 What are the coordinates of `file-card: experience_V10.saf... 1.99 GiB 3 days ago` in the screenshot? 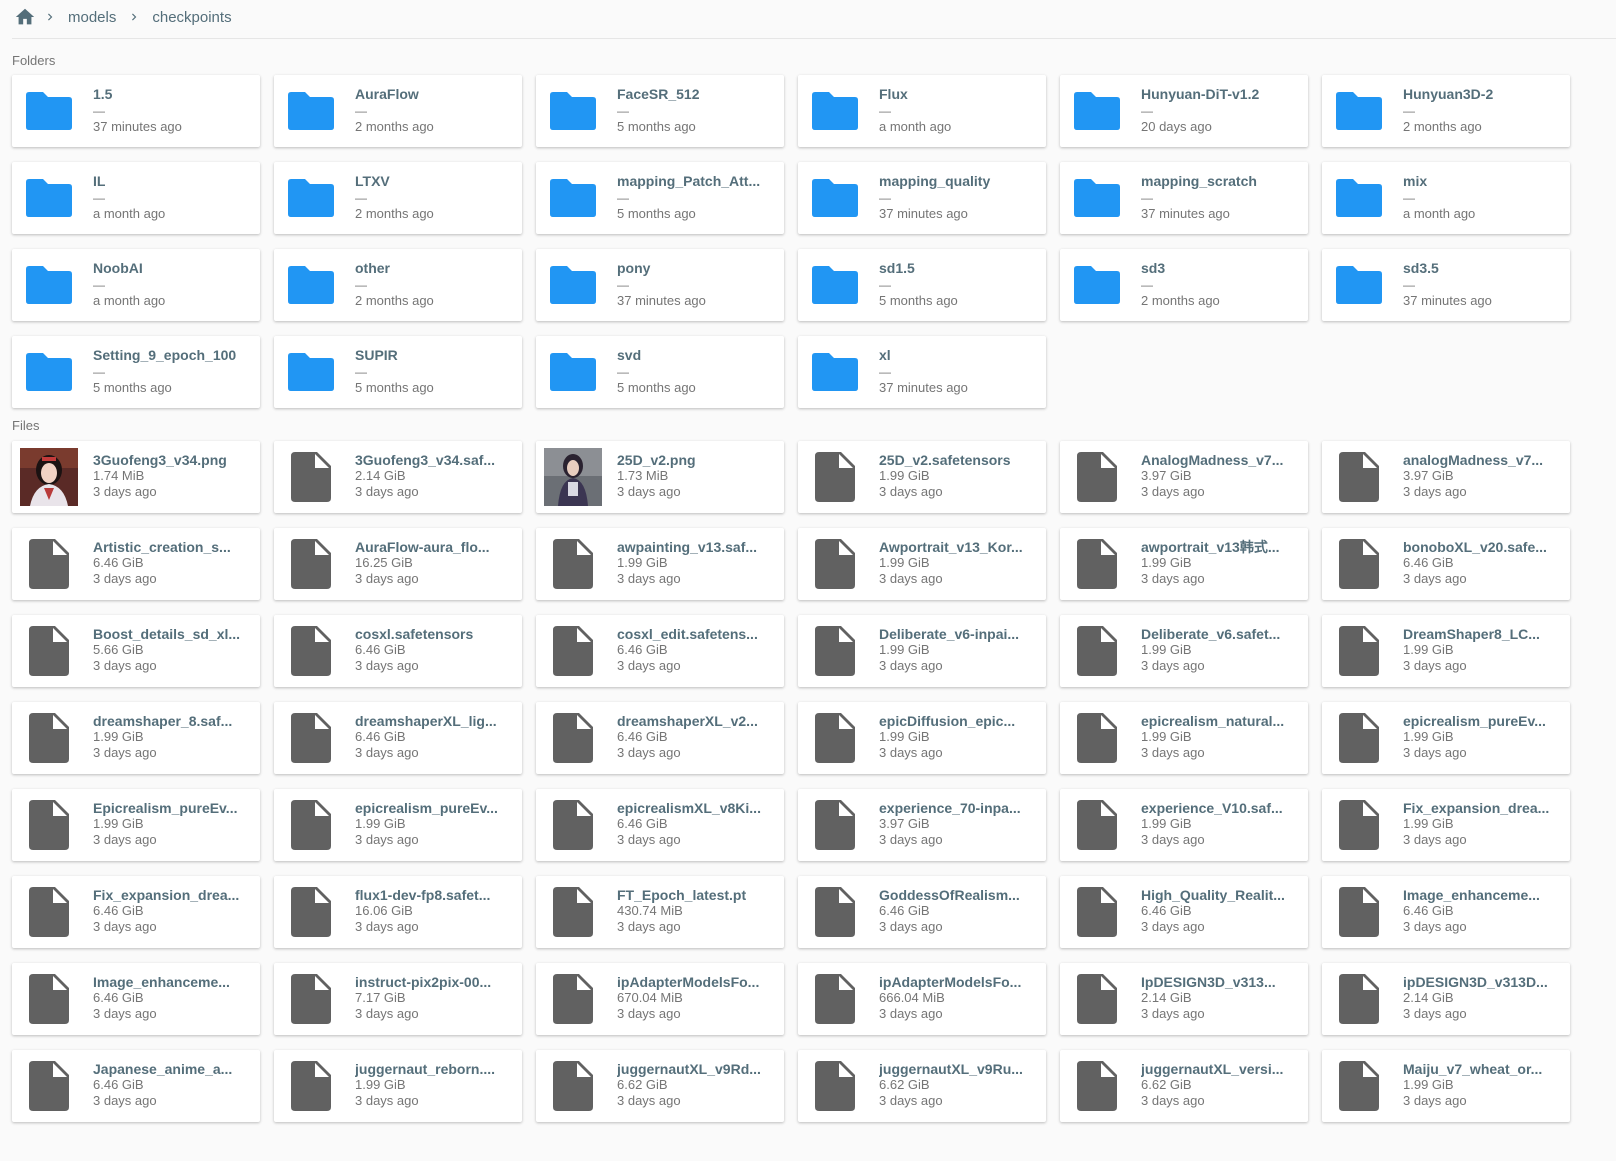 It's located at (1184, 825).